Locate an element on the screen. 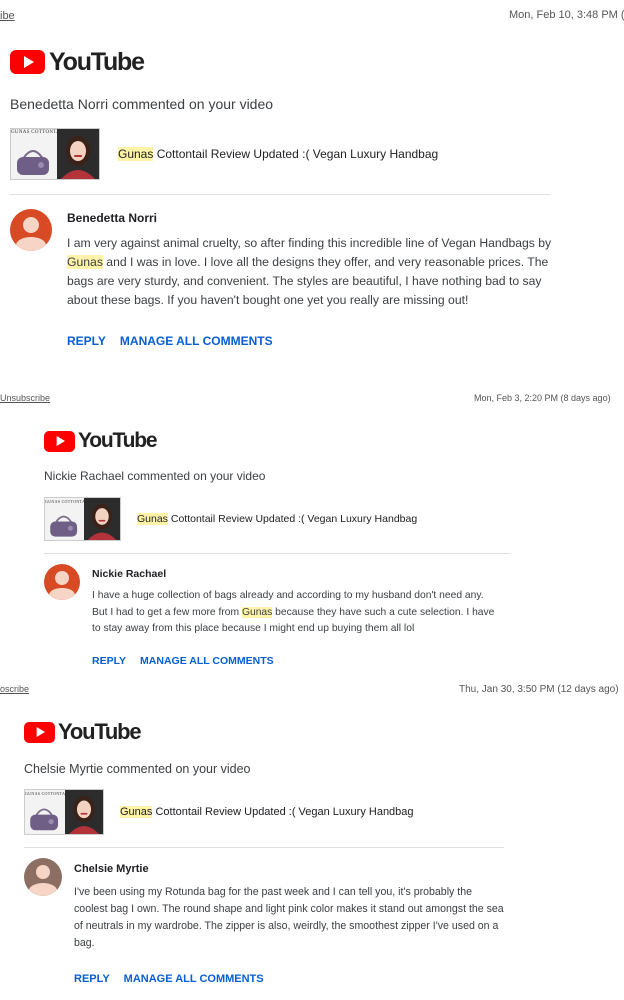 This screenshot has height=1000, width=624. unsubscribe-link: Unsubscribe is located at coordinates (25, 398).